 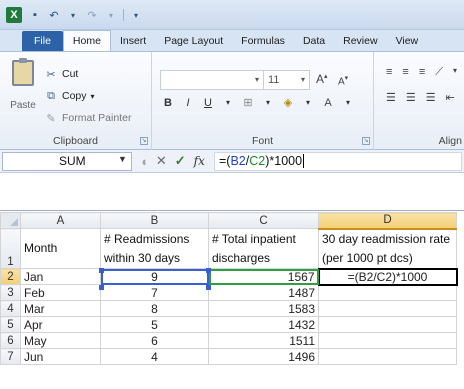 I want to click on font-color-dropdown-icon: ▾, so click(x=348, y=102).